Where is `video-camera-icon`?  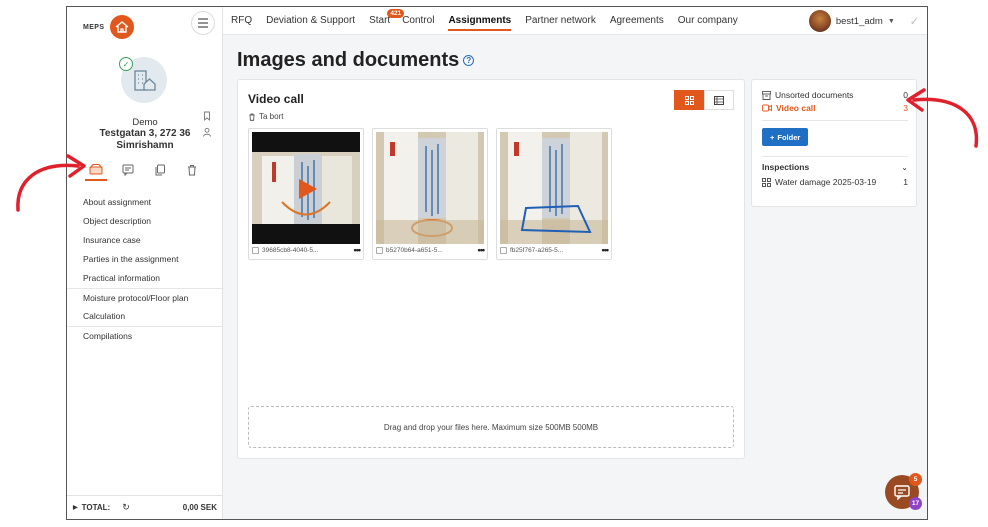
video-camera-icon is located at coordinates (767, 108).